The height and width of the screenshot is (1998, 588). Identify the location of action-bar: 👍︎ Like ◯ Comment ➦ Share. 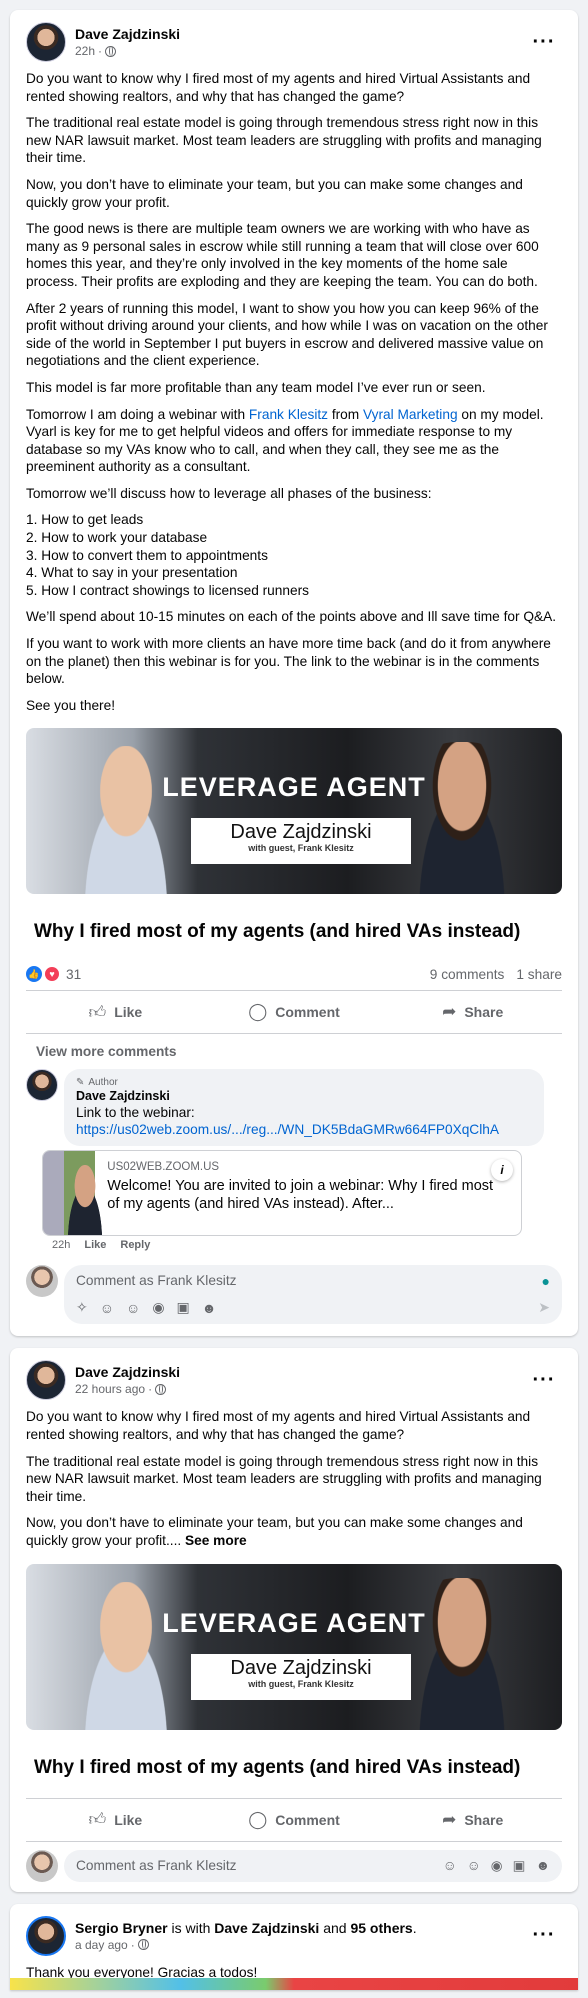
(294, 1819).